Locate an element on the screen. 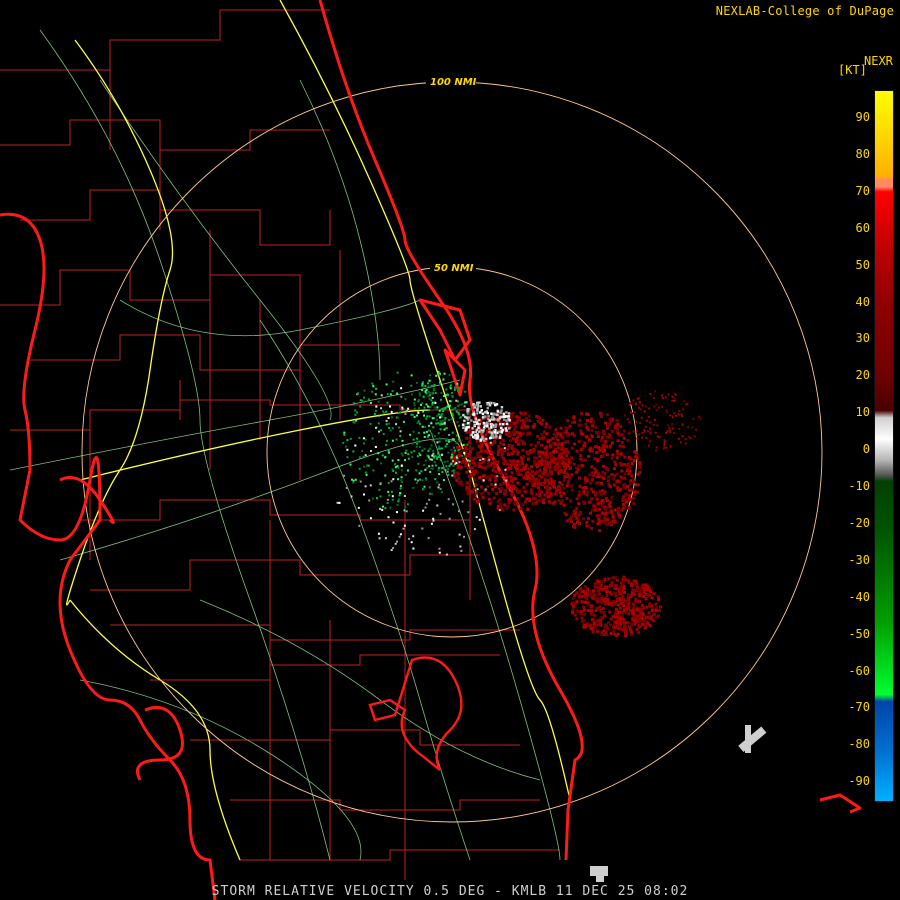 This screenshot has width=900, height=900. colorbar-tick: -10 is located at coordinates (859, 486).